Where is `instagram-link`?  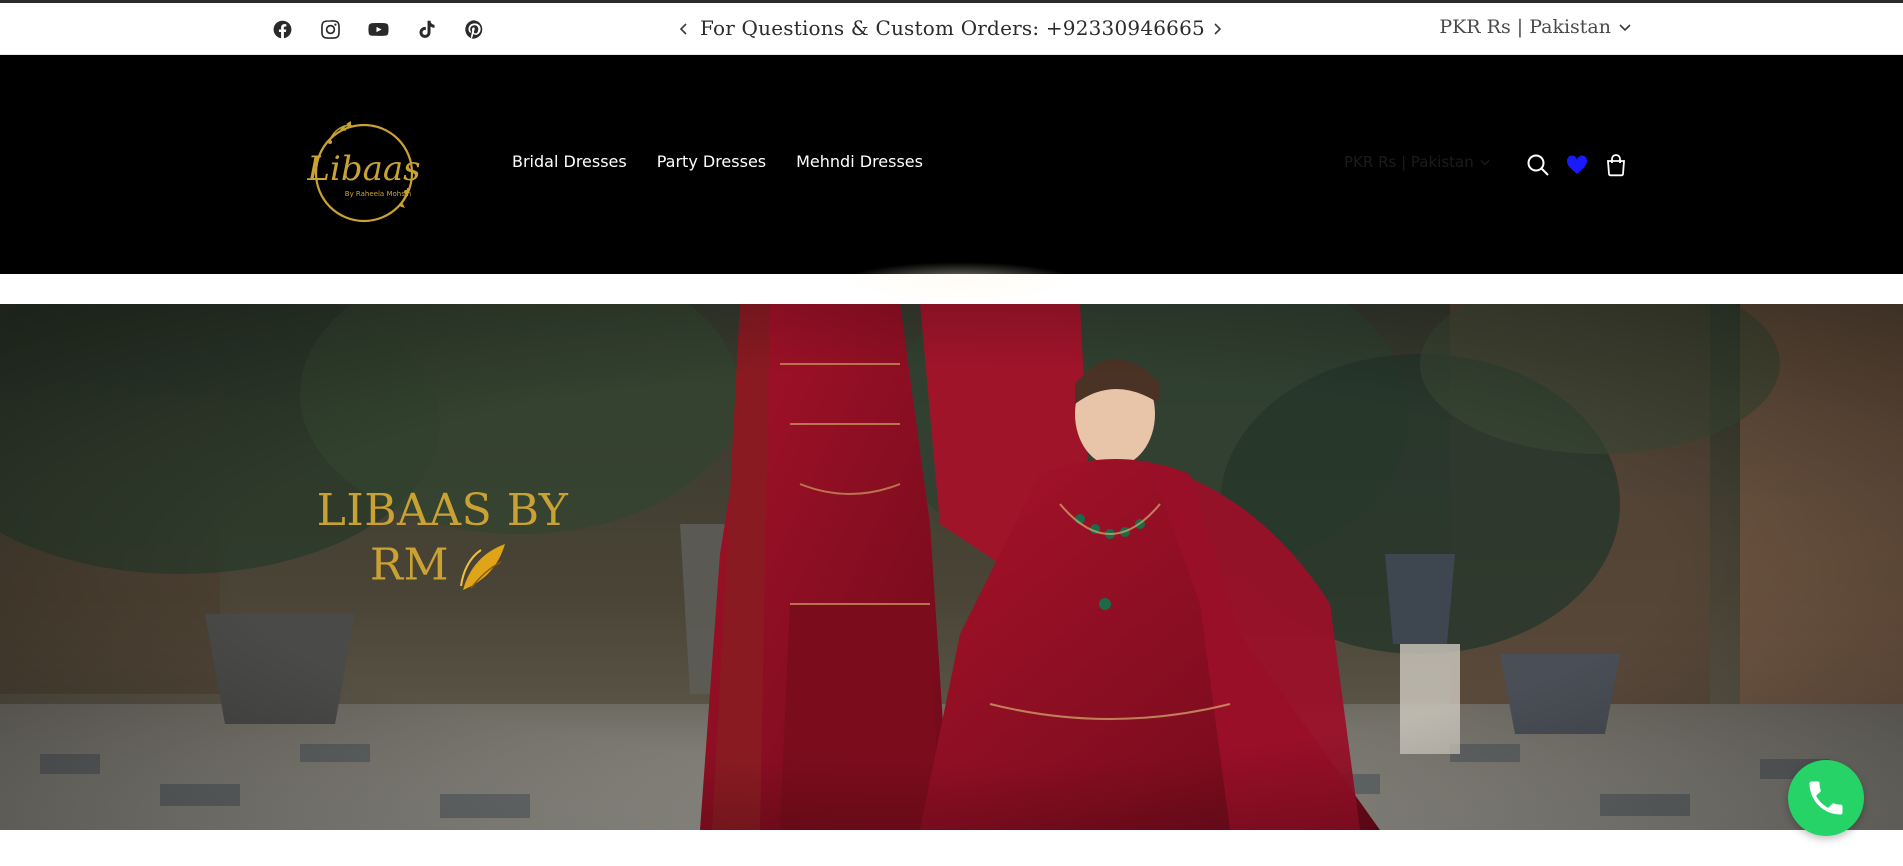
instagram-link is located at coordinates (330, 29).